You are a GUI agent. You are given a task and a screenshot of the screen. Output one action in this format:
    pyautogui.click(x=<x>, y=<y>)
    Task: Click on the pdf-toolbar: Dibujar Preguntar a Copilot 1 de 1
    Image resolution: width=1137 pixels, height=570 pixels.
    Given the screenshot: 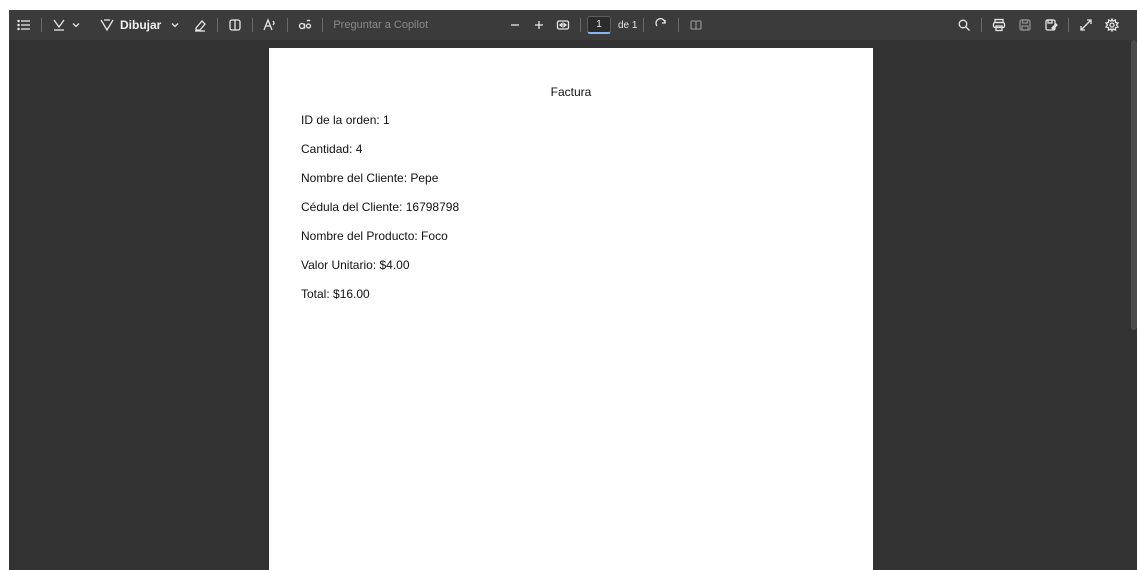 What is the action you would take?
    pyautogui.click(x=573, y=25)
    